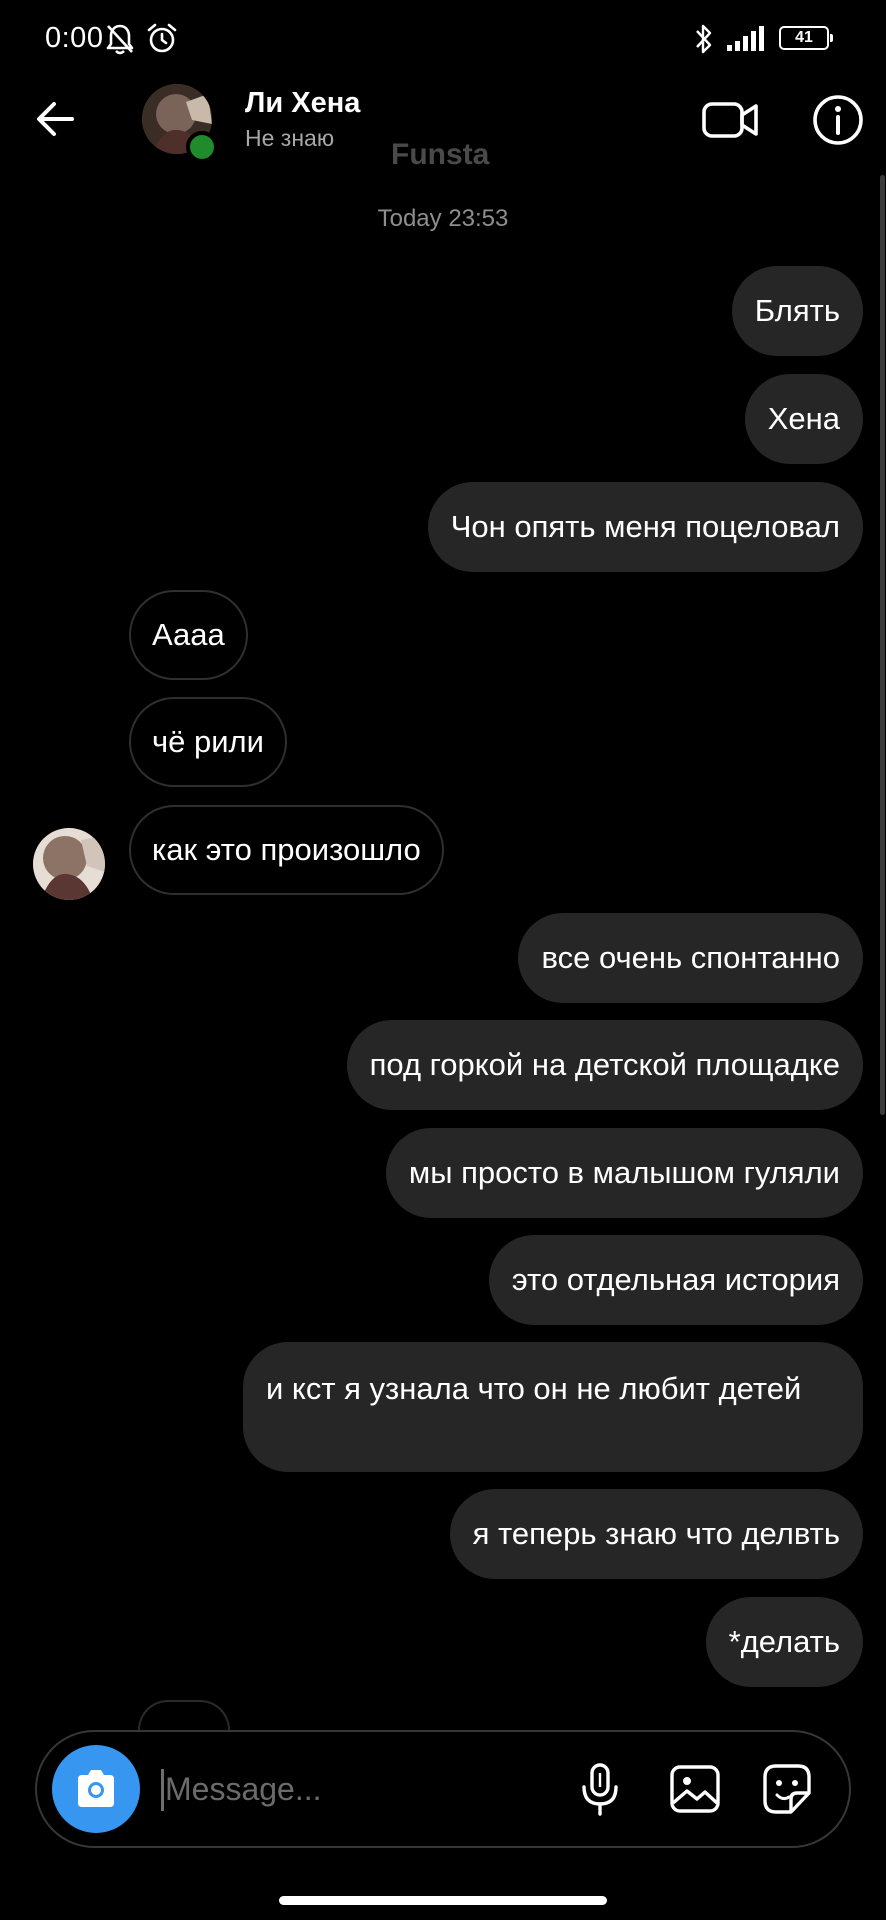 This screenshot has height=1920, width=886. I want to click on outgoing-message: мы просто в малышом гуляли, so click(624, 1173).